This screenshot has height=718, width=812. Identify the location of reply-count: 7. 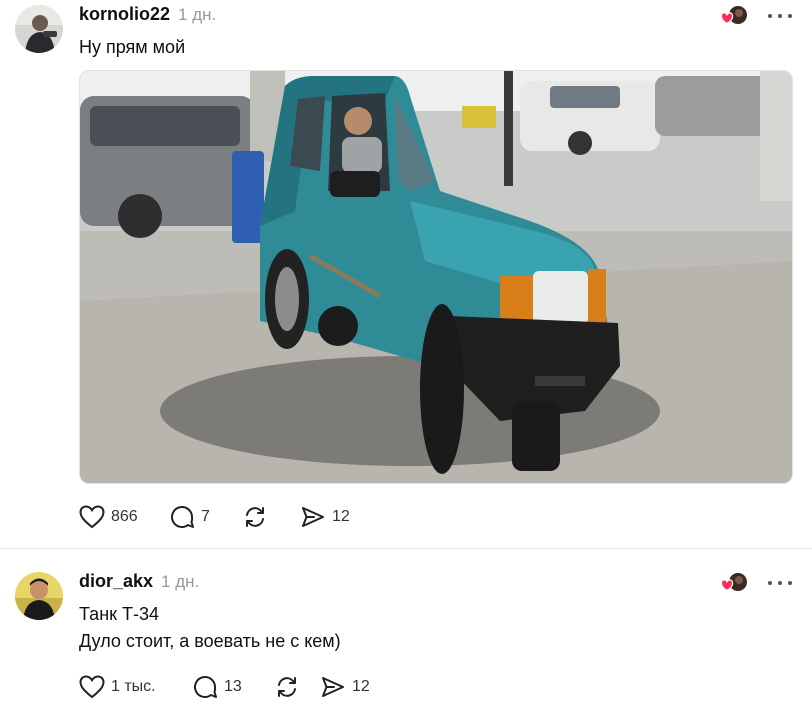
(205, 516).